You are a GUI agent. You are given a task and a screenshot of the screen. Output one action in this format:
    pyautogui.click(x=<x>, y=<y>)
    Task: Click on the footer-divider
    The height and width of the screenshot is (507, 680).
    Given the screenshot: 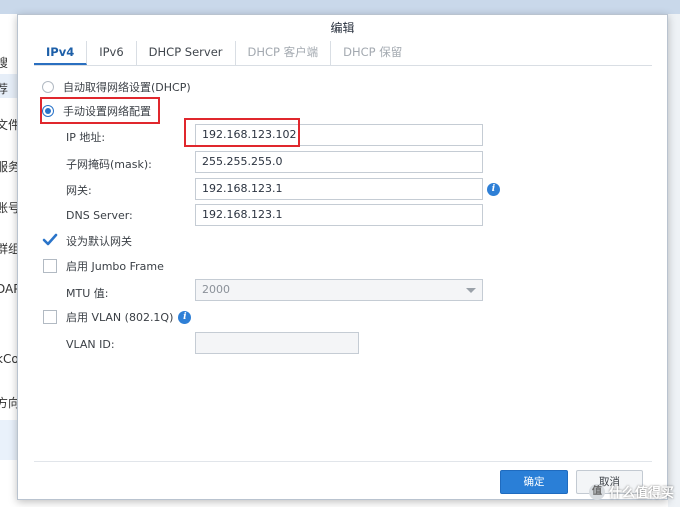 What is the action you would take?
    pyautogui.click(x=343, y=461)
    